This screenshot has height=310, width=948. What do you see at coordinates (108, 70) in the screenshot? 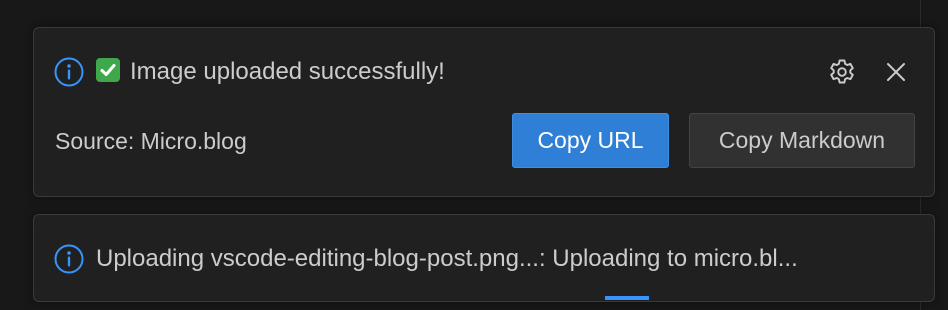
I see `check-mark-emoji-icon` at bounding box center [108, 70].